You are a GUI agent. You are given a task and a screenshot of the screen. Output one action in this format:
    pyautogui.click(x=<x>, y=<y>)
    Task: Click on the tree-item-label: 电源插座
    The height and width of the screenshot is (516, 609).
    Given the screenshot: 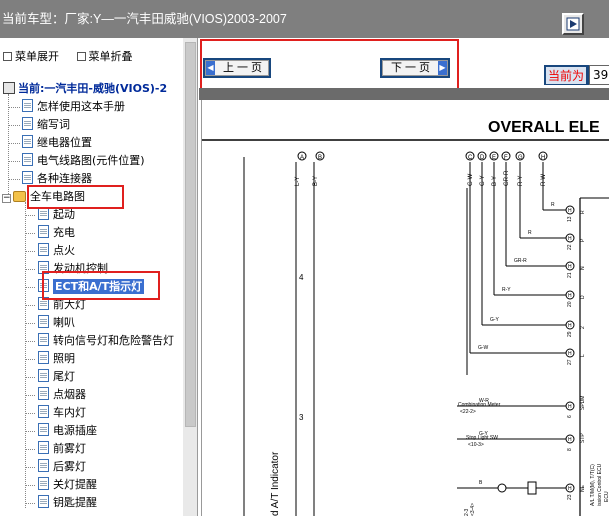 What is the action you would take?
    pyautogui.click(x=75, y=430)
    